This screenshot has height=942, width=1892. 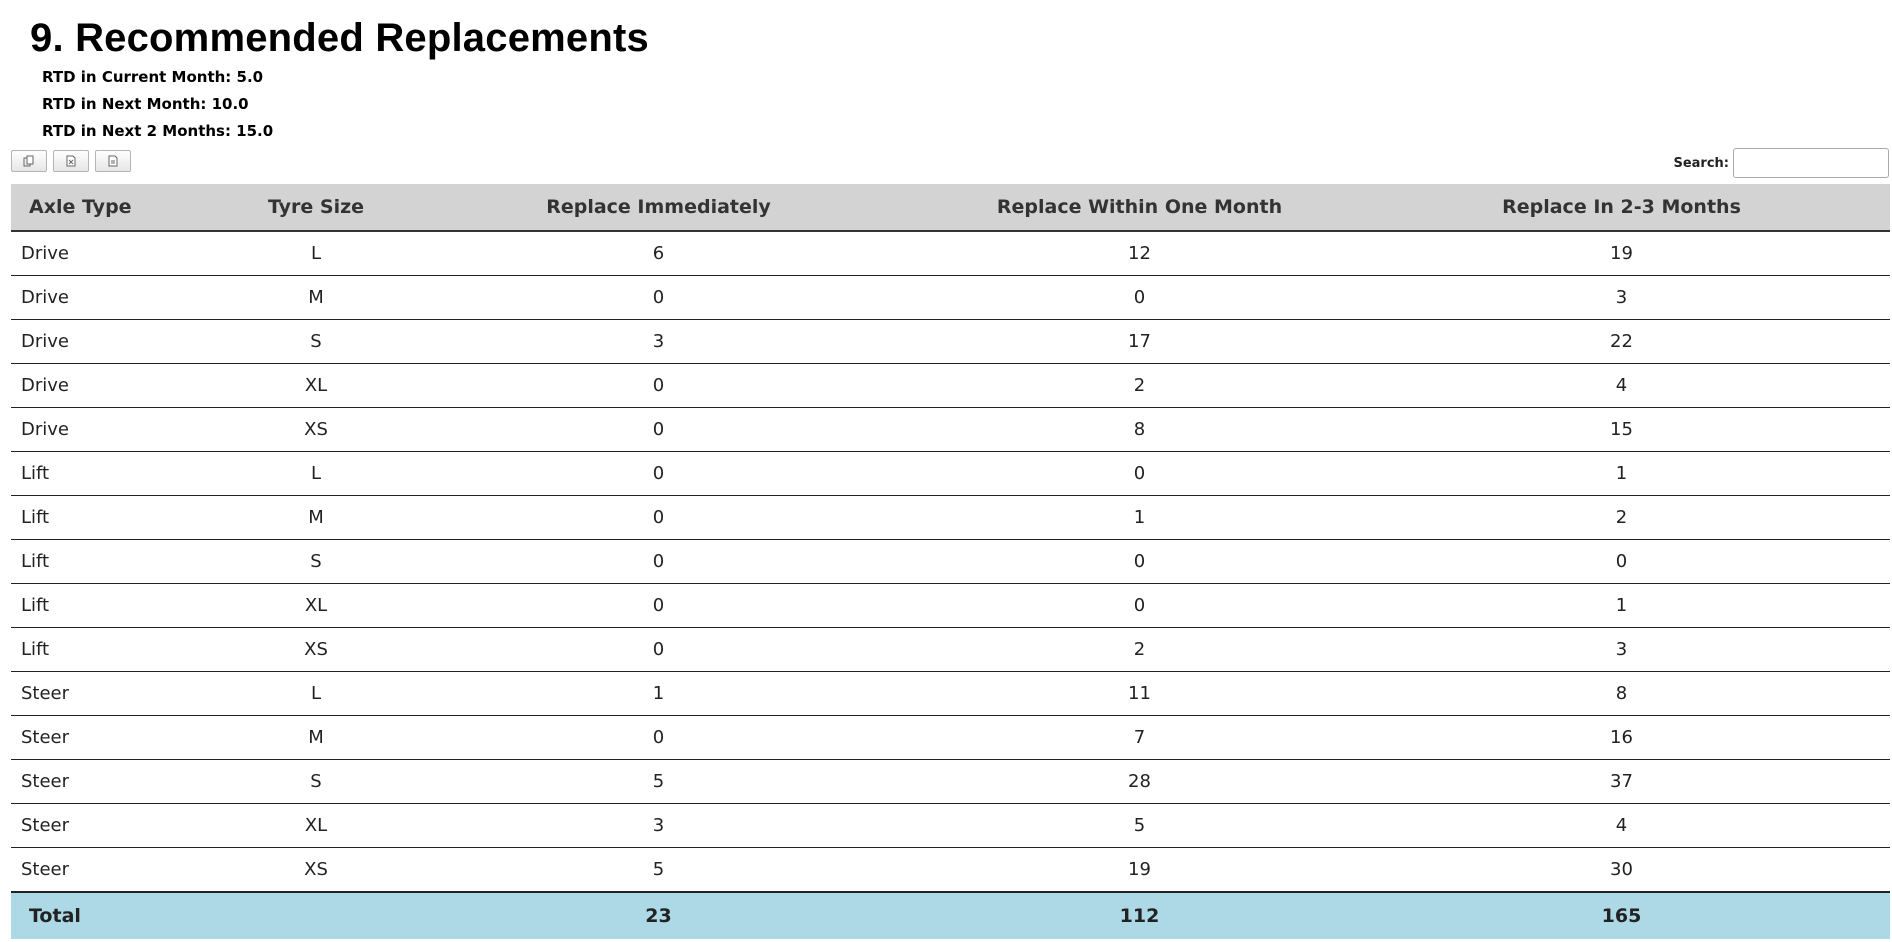 I want to click on header-replace-immediately: Replace Immediately, so click(x=658, y=208).